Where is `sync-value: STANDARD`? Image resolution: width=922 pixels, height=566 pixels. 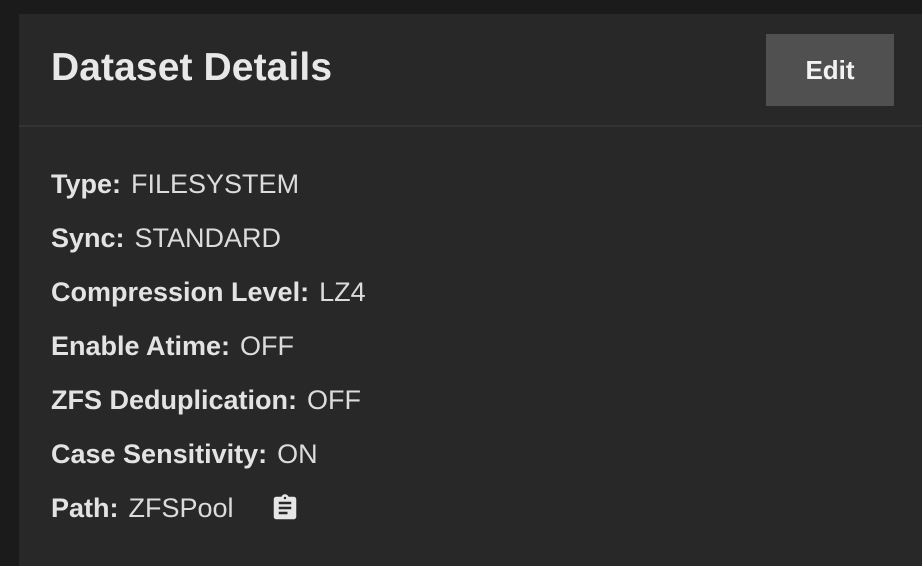 sync-value: STANDARD is located at coordinates (208, 238).